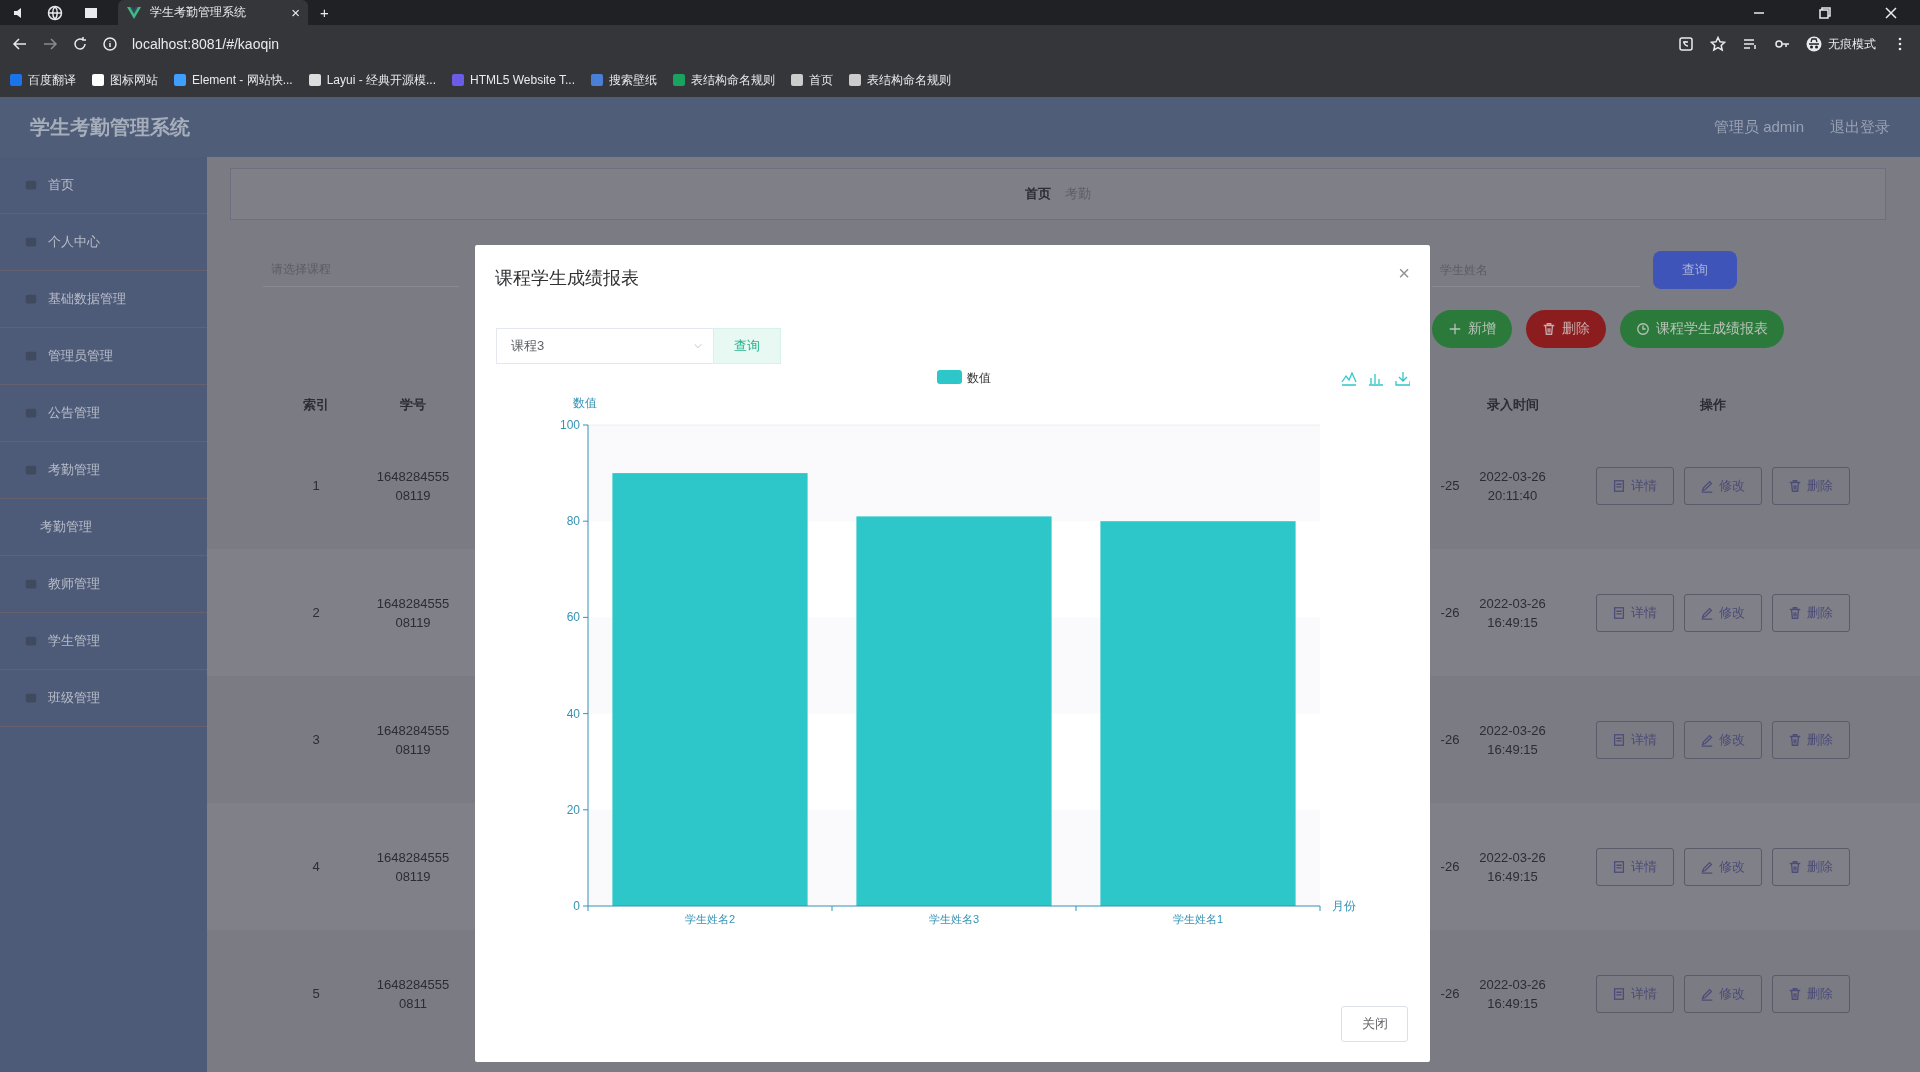 The height and width of the screenshot is (1072, 1920). I want to click on legend-label: 数值, so click(979, 378).